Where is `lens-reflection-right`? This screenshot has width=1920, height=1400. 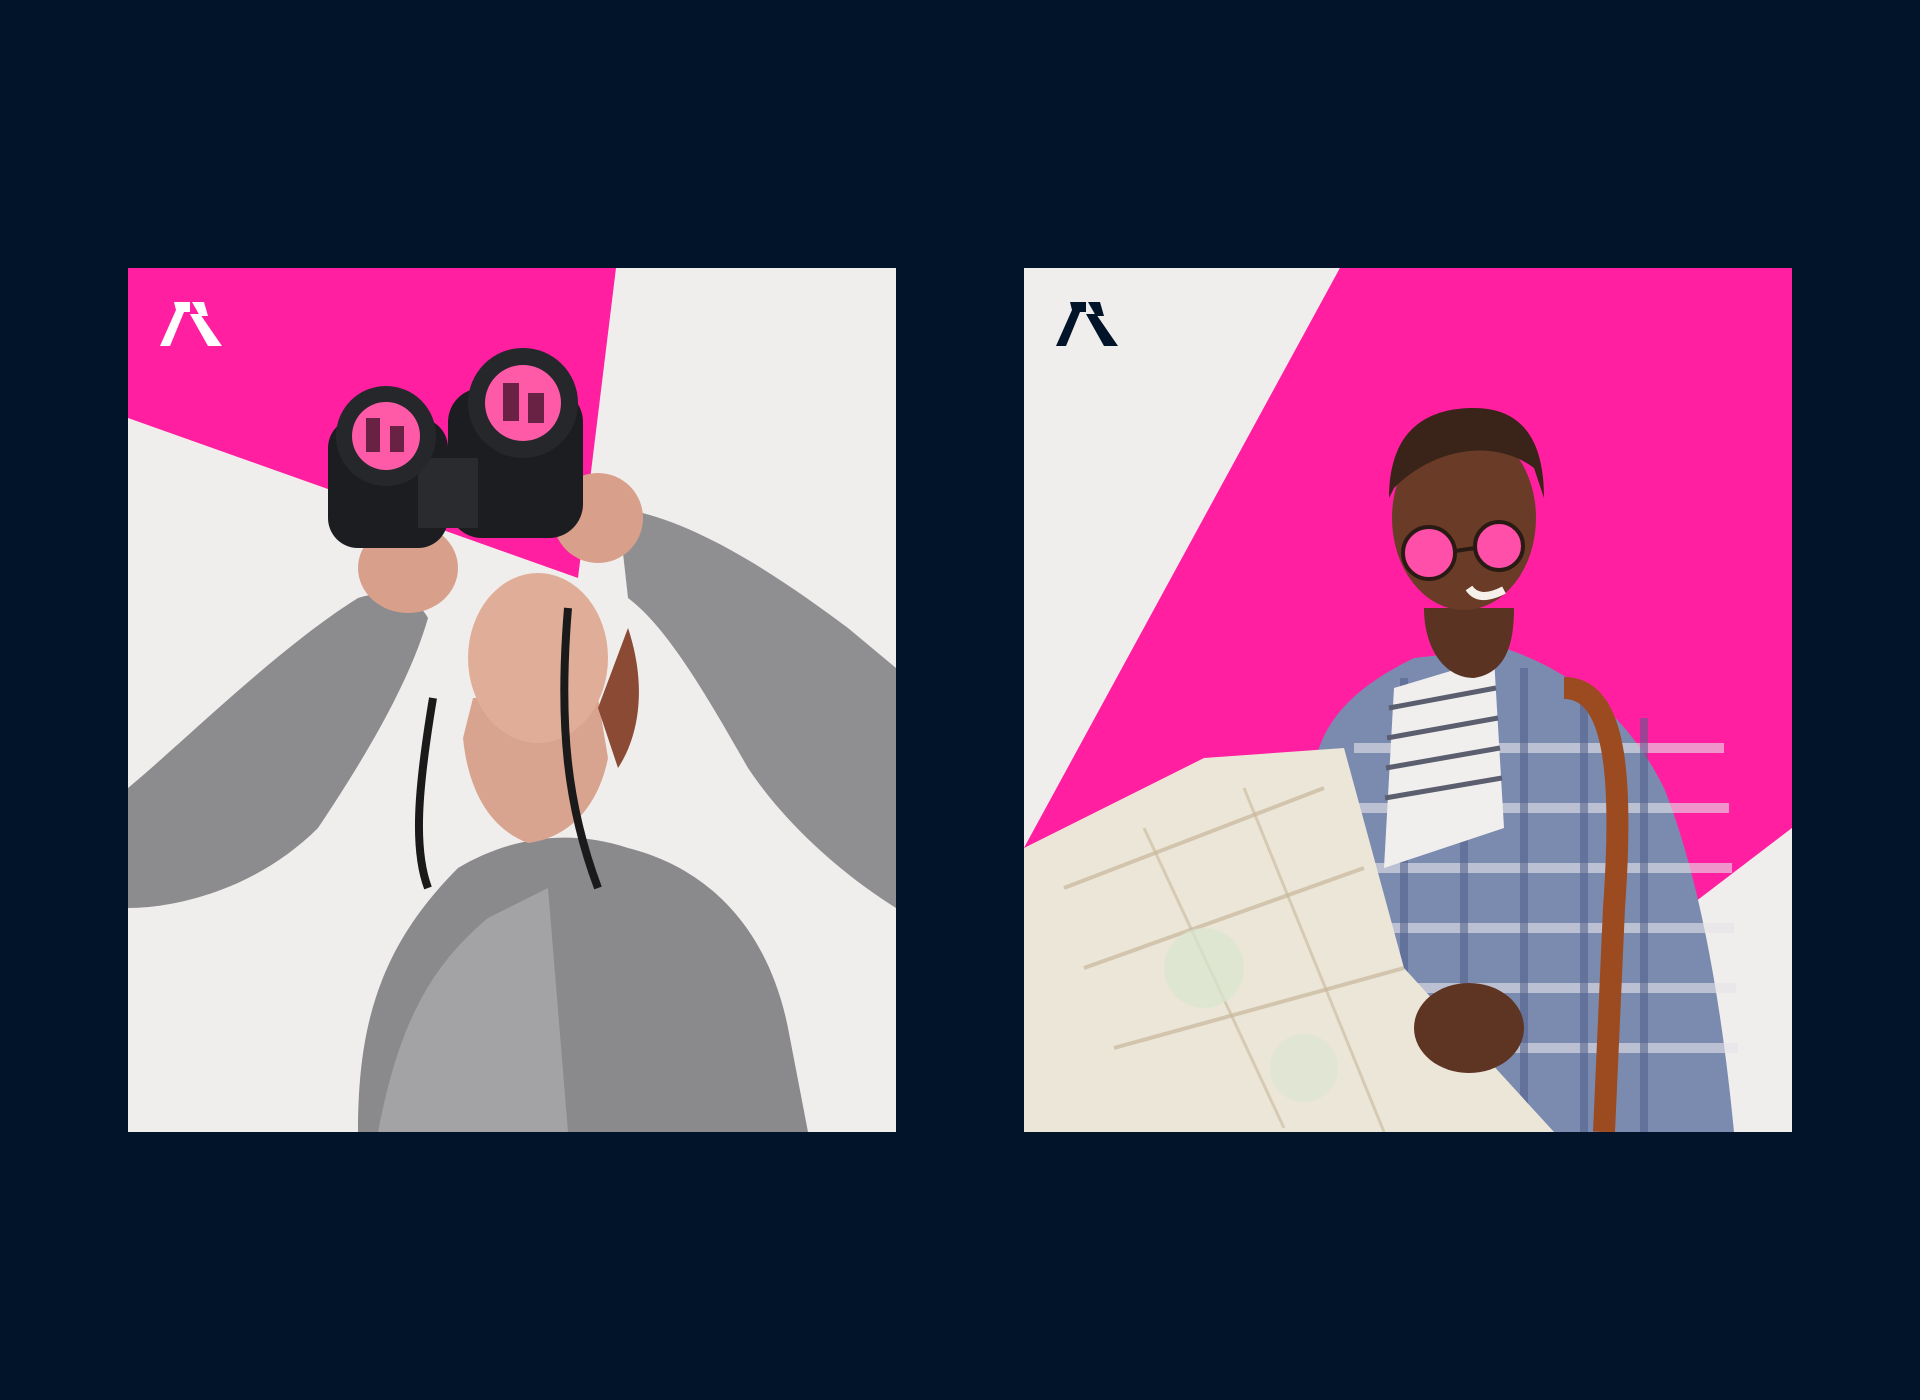
lens-reflection-right is located at coordinates (523, 403).